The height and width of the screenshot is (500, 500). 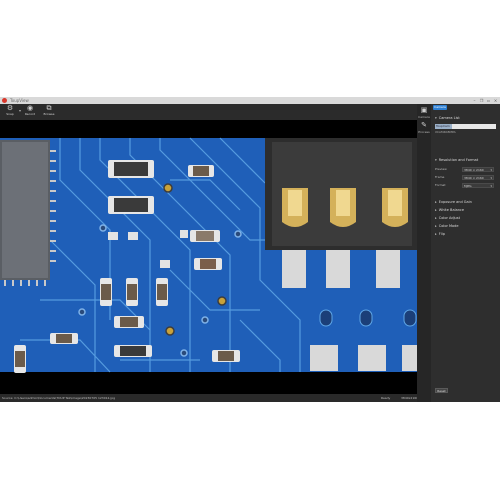 What do you see at coordinates (250, 100) in the screenshot?
I see `title-bar: ToupView – ❐ ▫ ×` at bounding box center [250, 100].